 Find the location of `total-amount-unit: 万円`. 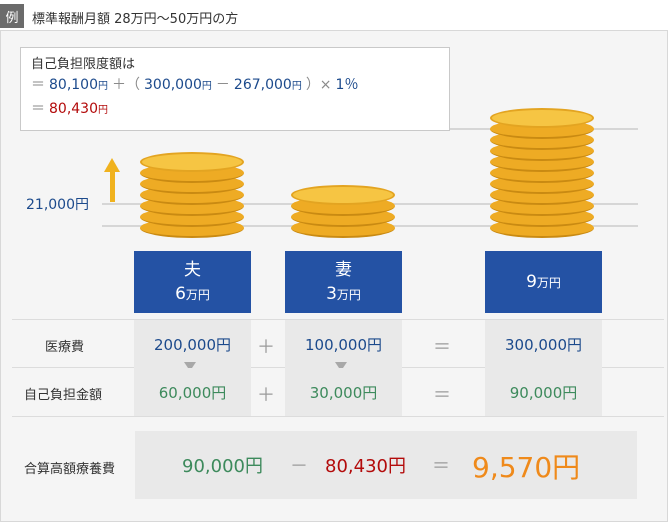

total-amount-unit: 万円 is located at coordinates (548, 282).